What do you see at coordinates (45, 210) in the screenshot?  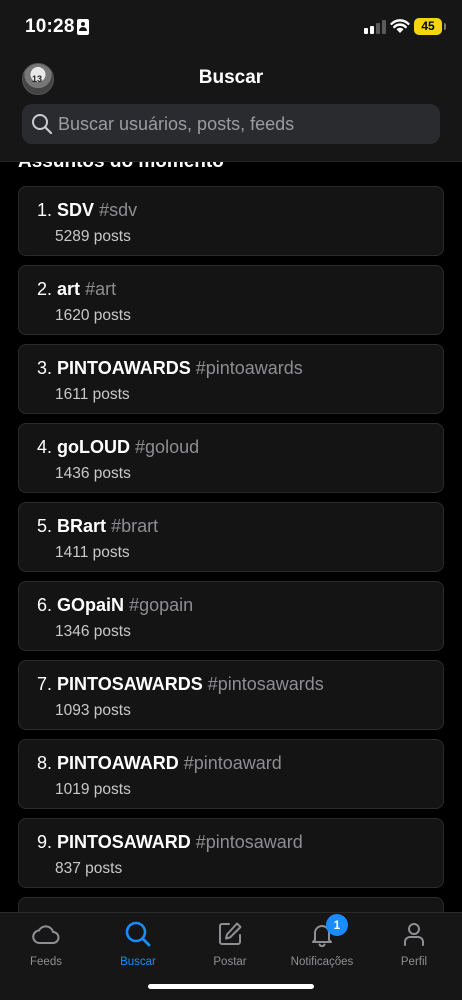 I see `trend-rank: 1.` at bounding box center [45, 210].